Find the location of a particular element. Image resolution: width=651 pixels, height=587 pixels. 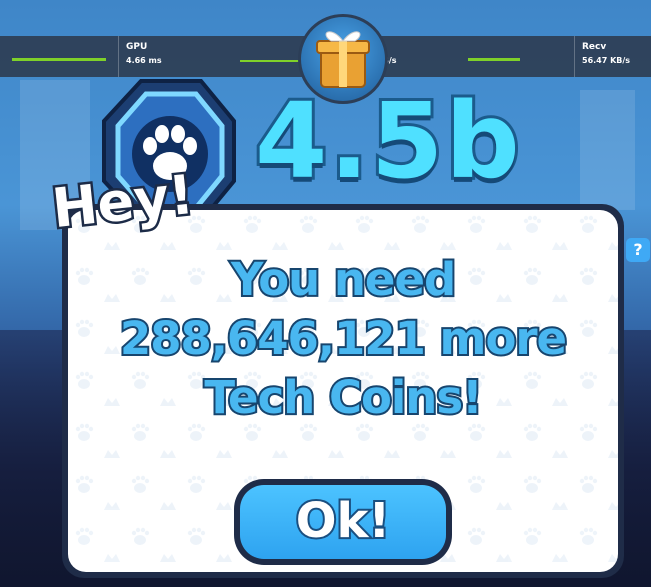

ok-button-face: Ok! is located at coordinates (343, 522).